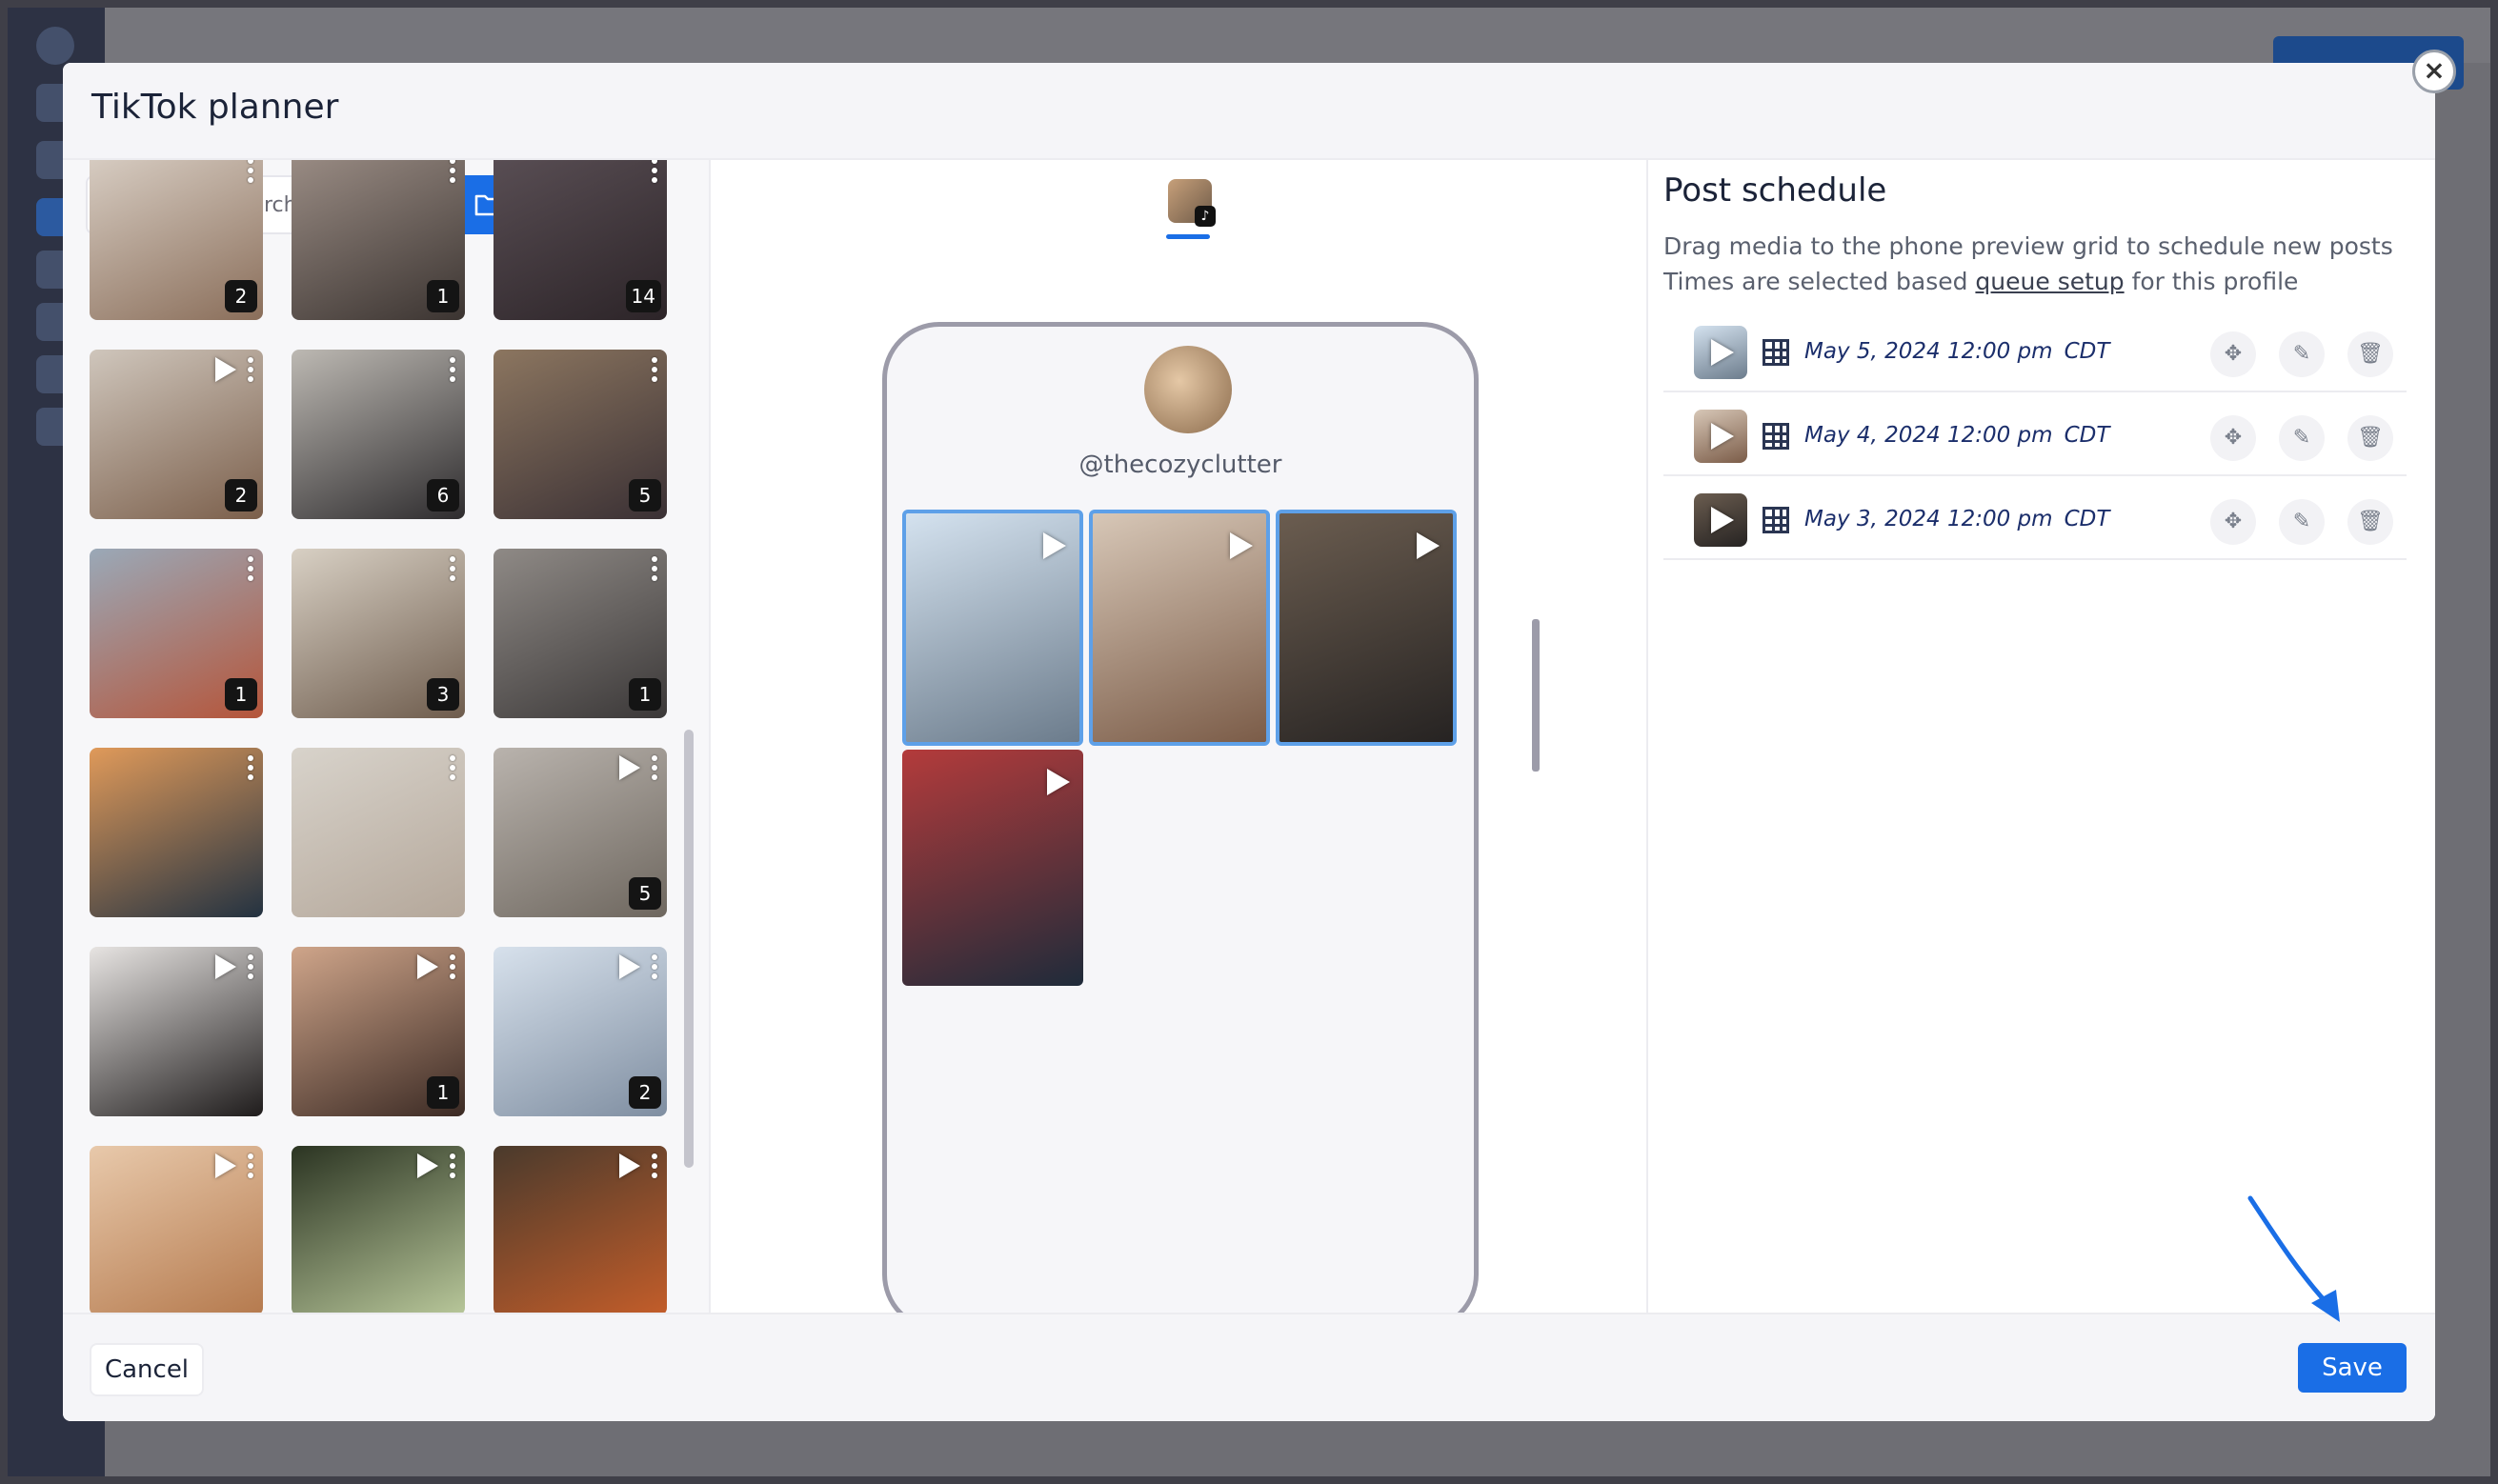 This screenshot has width=2498, height=1484. What do you see at coordinates (2294, 1259) in the screenshot?
I see `annotation-arrow` at bounding box center [2294, 1259].